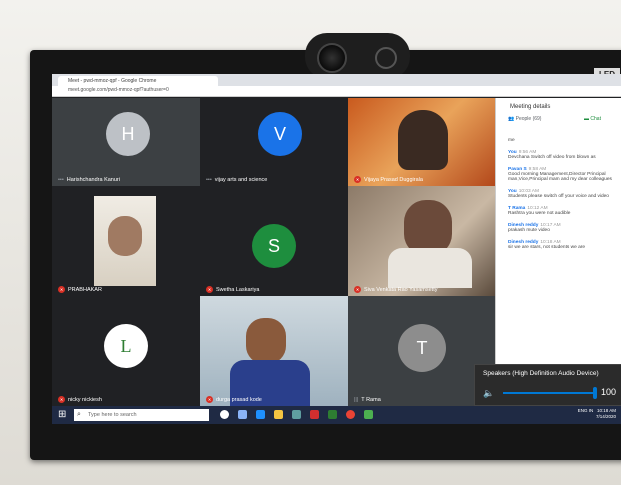 The image size is (621, 485). Describe the element at coordinates (237, 180) in the screenshot. I see `participant-name: ••• vijay arts and science` at that location.